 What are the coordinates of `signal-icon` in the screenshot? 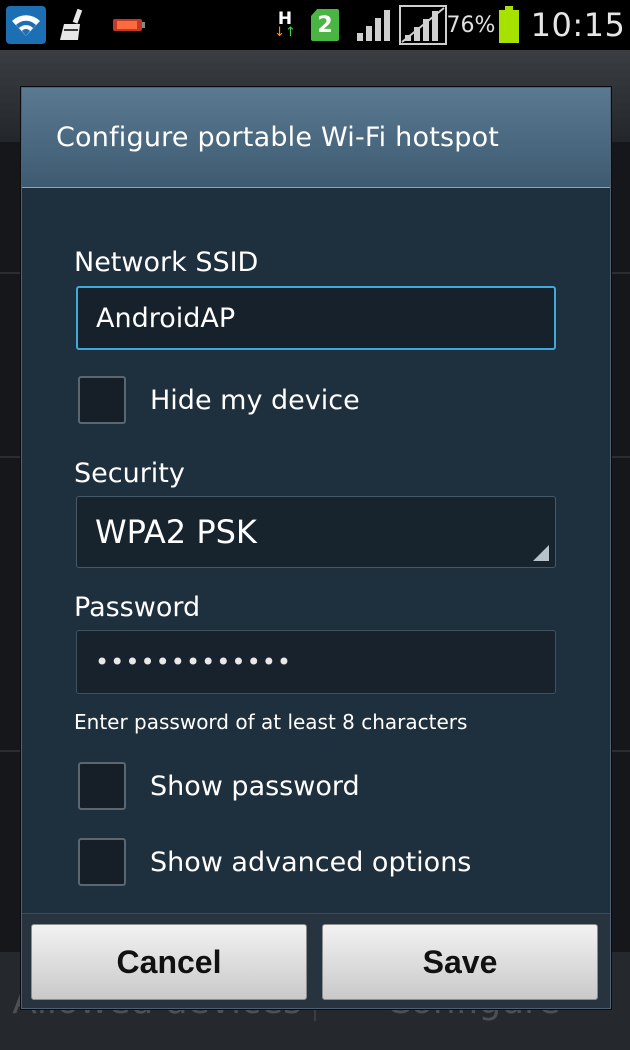 It's located at (374, 25).